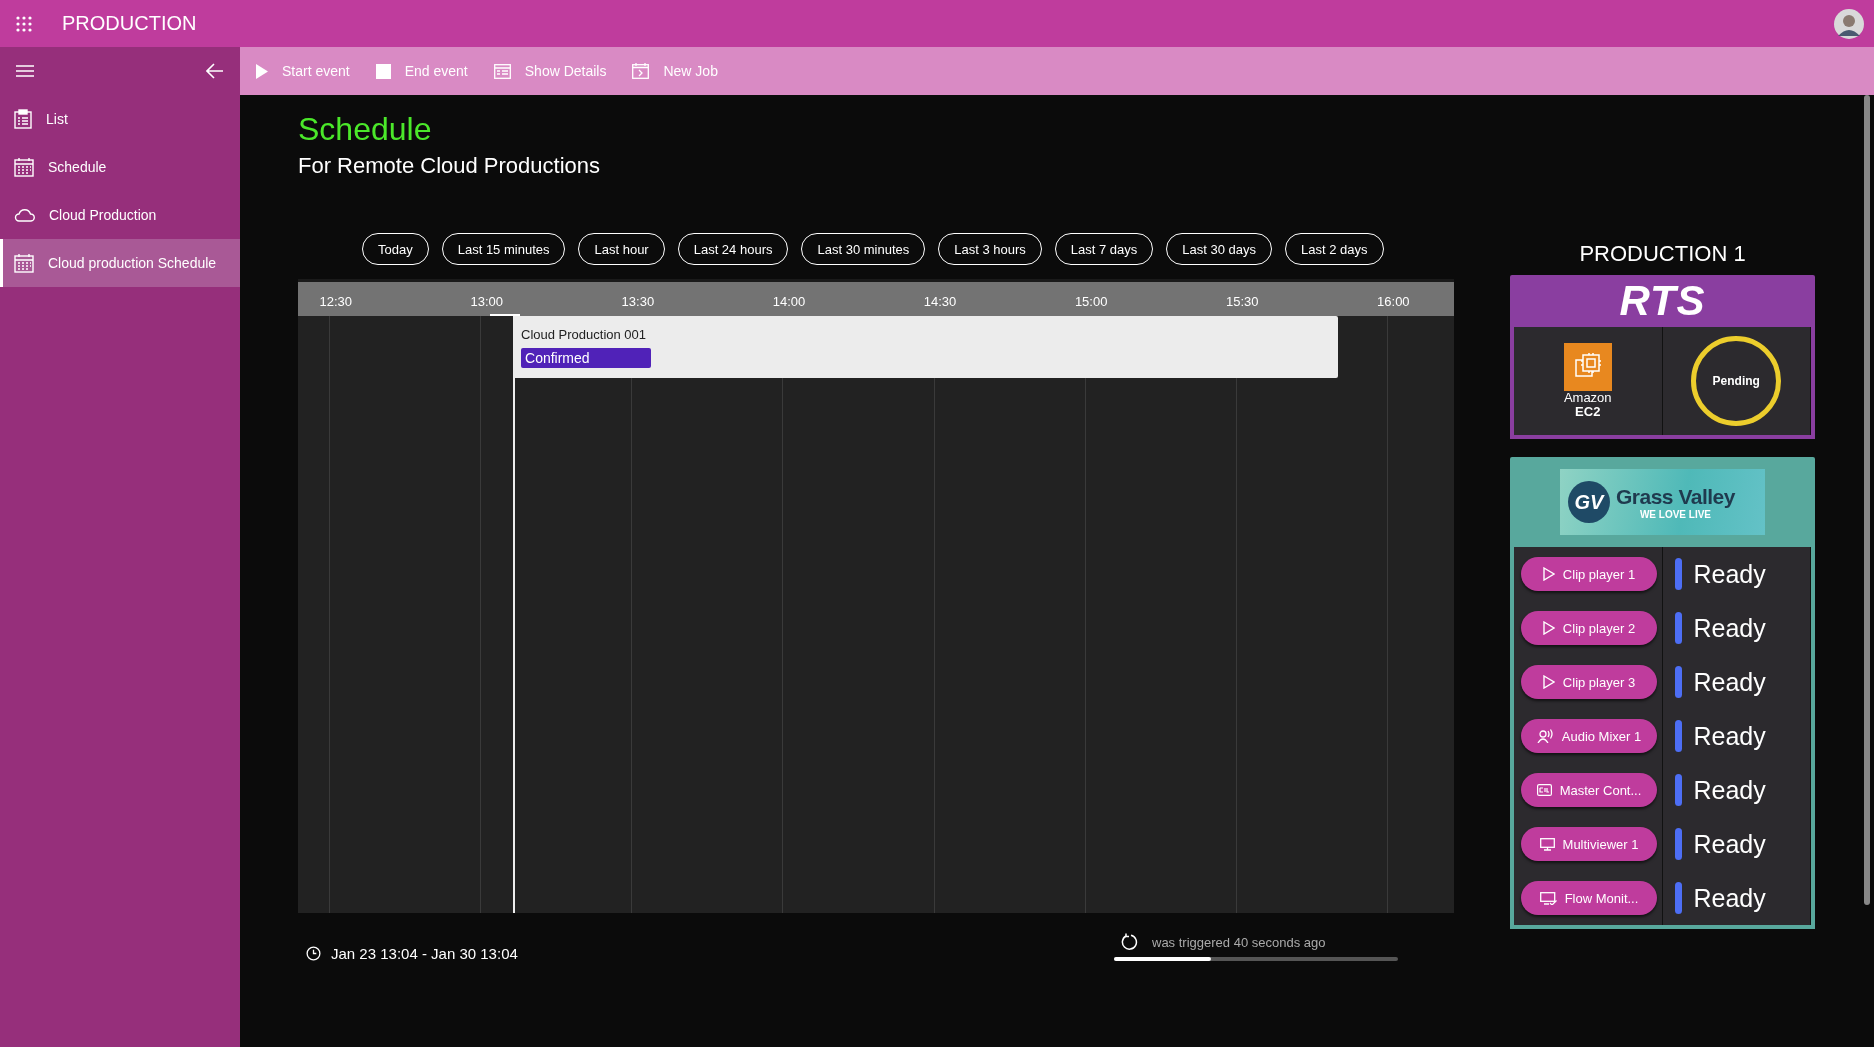  What do you see at coordinates (120, 263) in the screenshot?
I see `nav-item: Cloud production Schedule` at bounding box center [120, 263].